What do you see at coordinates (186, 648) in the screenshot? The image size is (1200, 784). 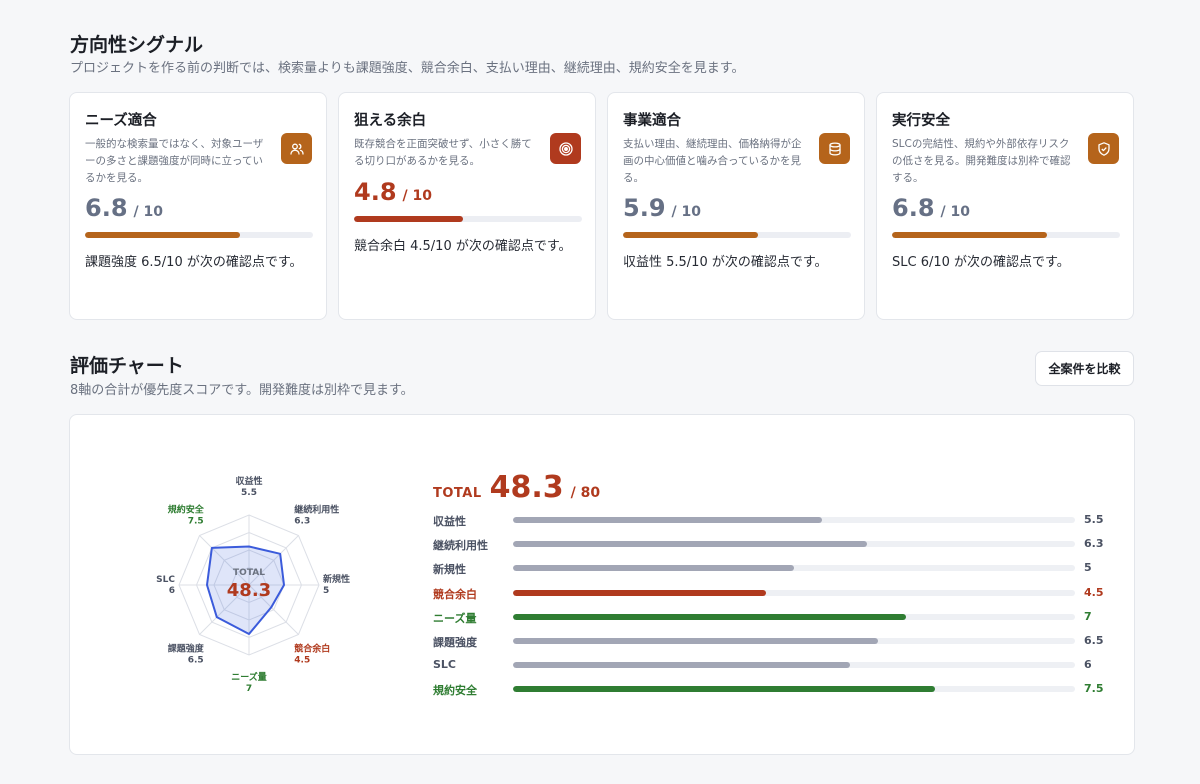 I see `radar-axis-label: 課題強度` at bounding box center [186, 648].